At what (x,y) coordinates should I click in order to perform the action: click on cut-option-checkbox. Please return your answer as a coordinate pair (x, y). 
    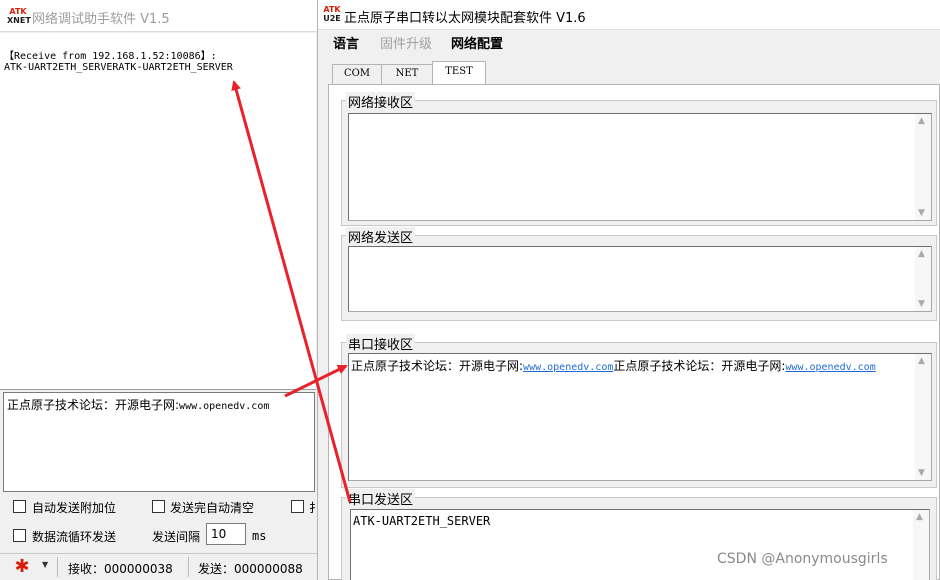
    Looking at the image, I should click on (297, 506).